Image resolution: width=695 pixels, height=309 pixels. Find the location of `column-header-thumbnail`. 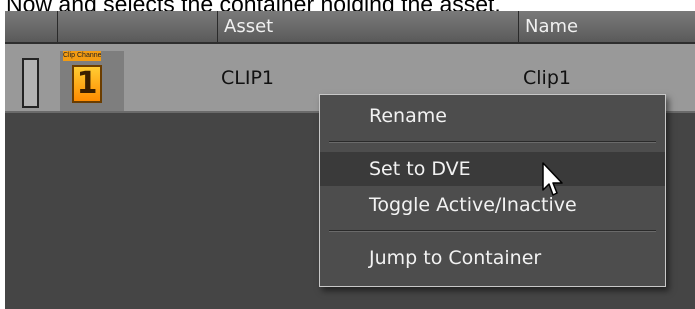

column-header-thumbnail is located at coordinates (137, 26).